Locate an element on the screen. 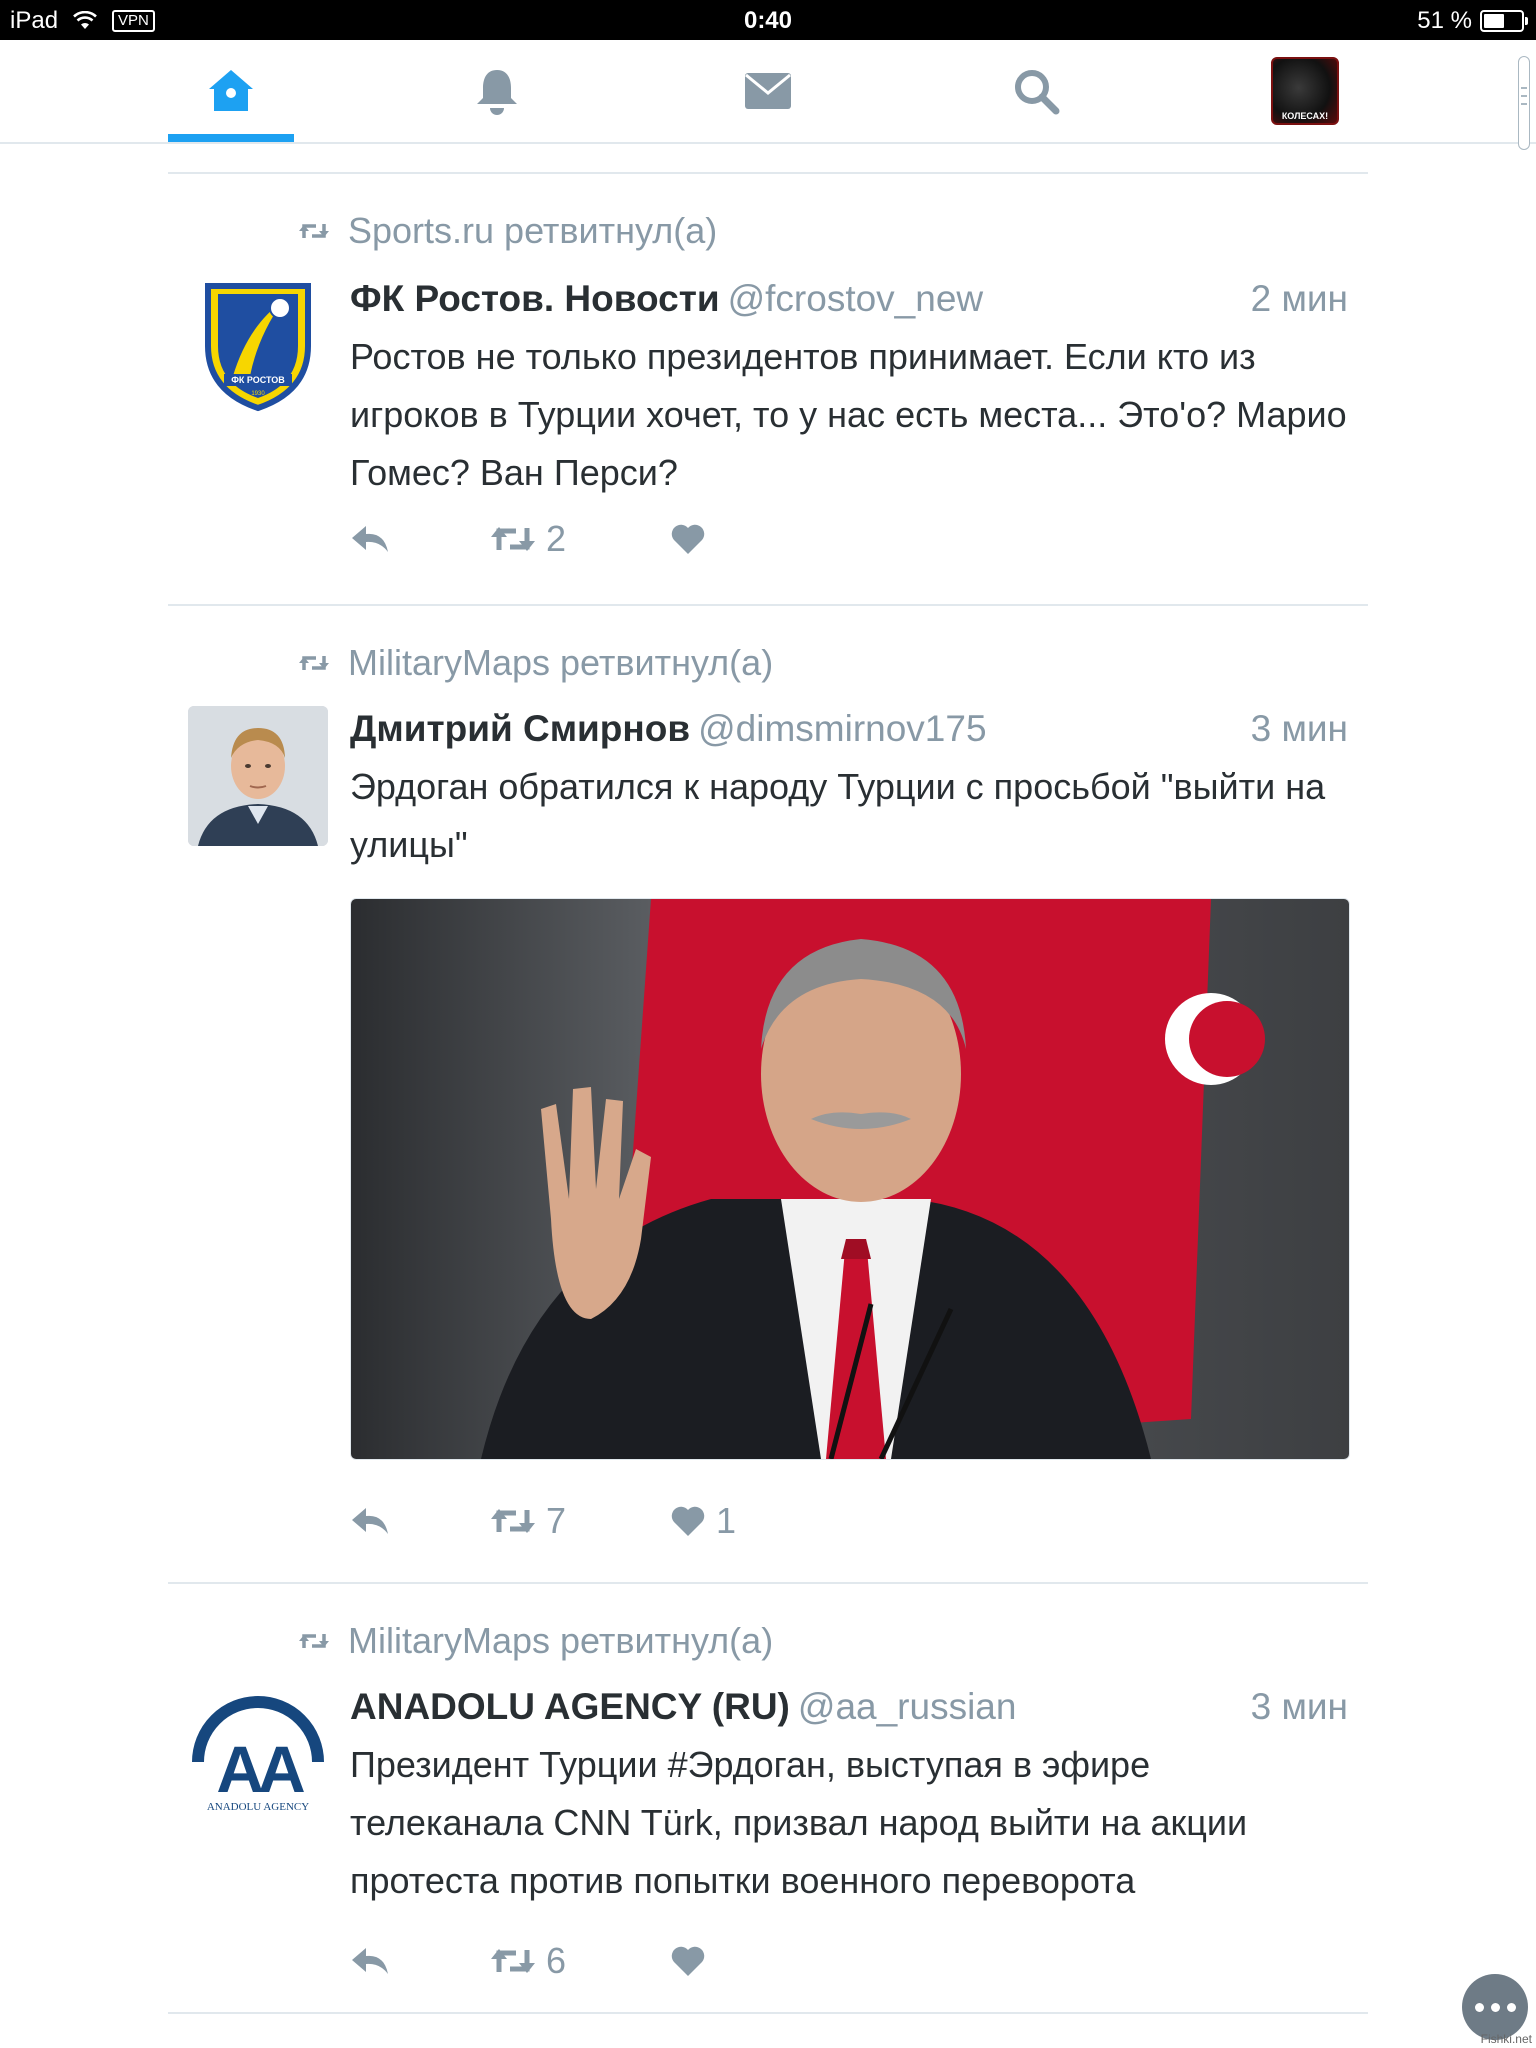  profile-avatar: КОЛЕСАХ! is located at coordinates (1305, 91).